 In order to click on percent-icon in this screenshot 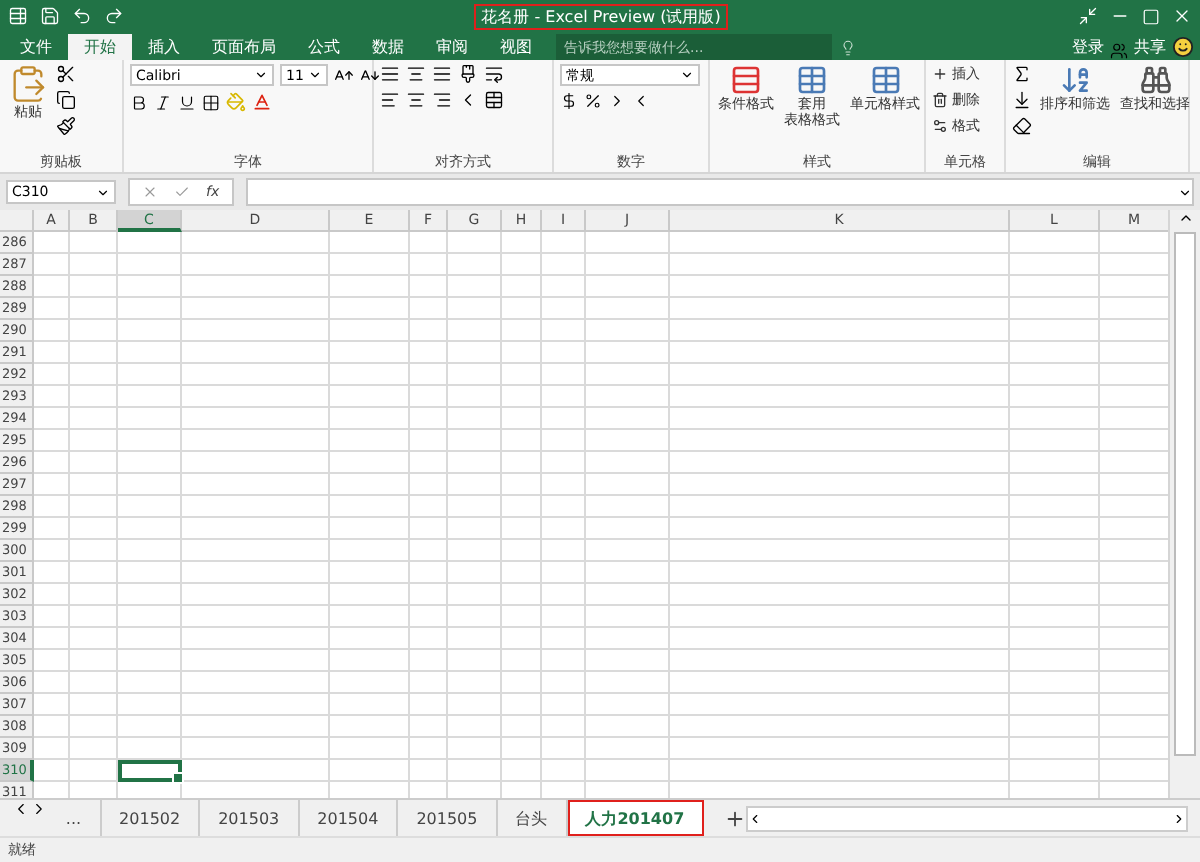, I will do `click(593, 101)`.